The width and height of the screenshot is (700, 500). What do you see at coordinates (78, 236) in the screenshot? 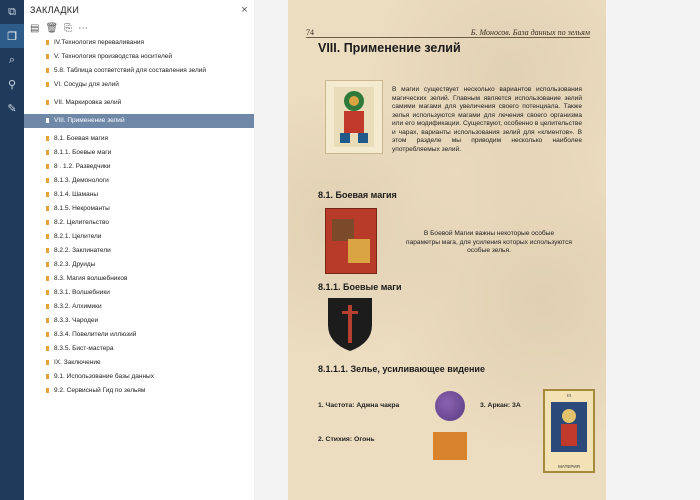
I see `bookmark-label: 8.2.1. Целители` at bounding box center [78, 236].